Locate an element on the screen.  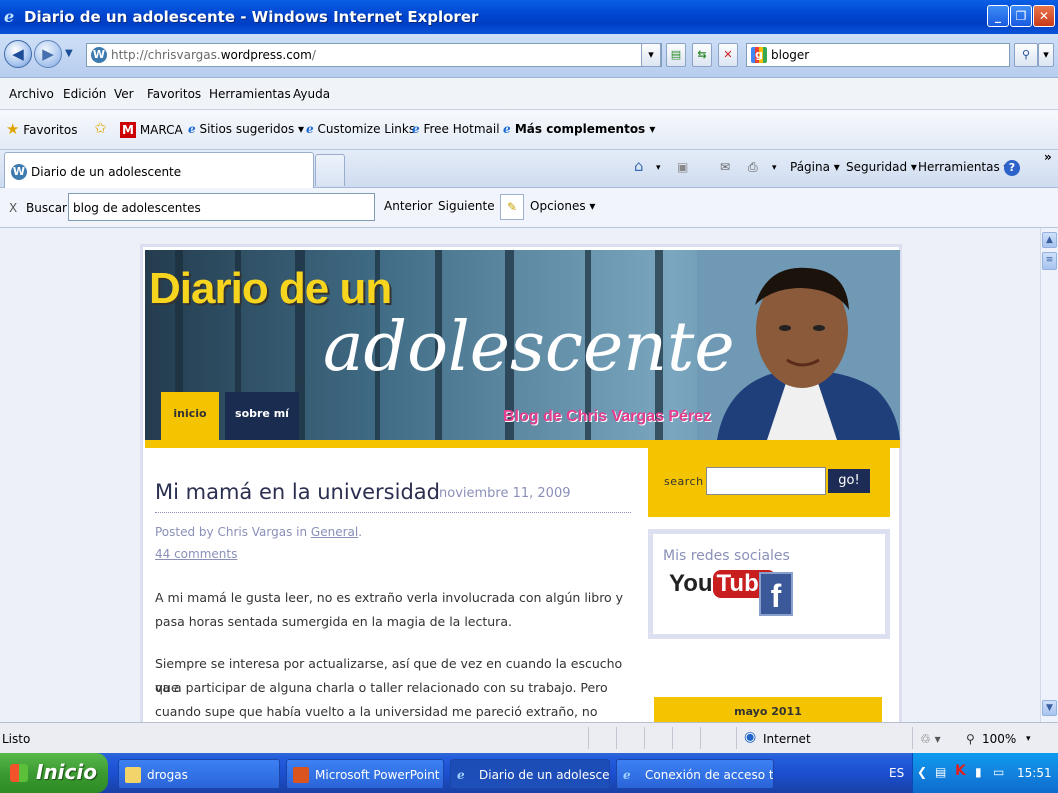
stop-icon: ✕ is located at coordinates (728, 55).